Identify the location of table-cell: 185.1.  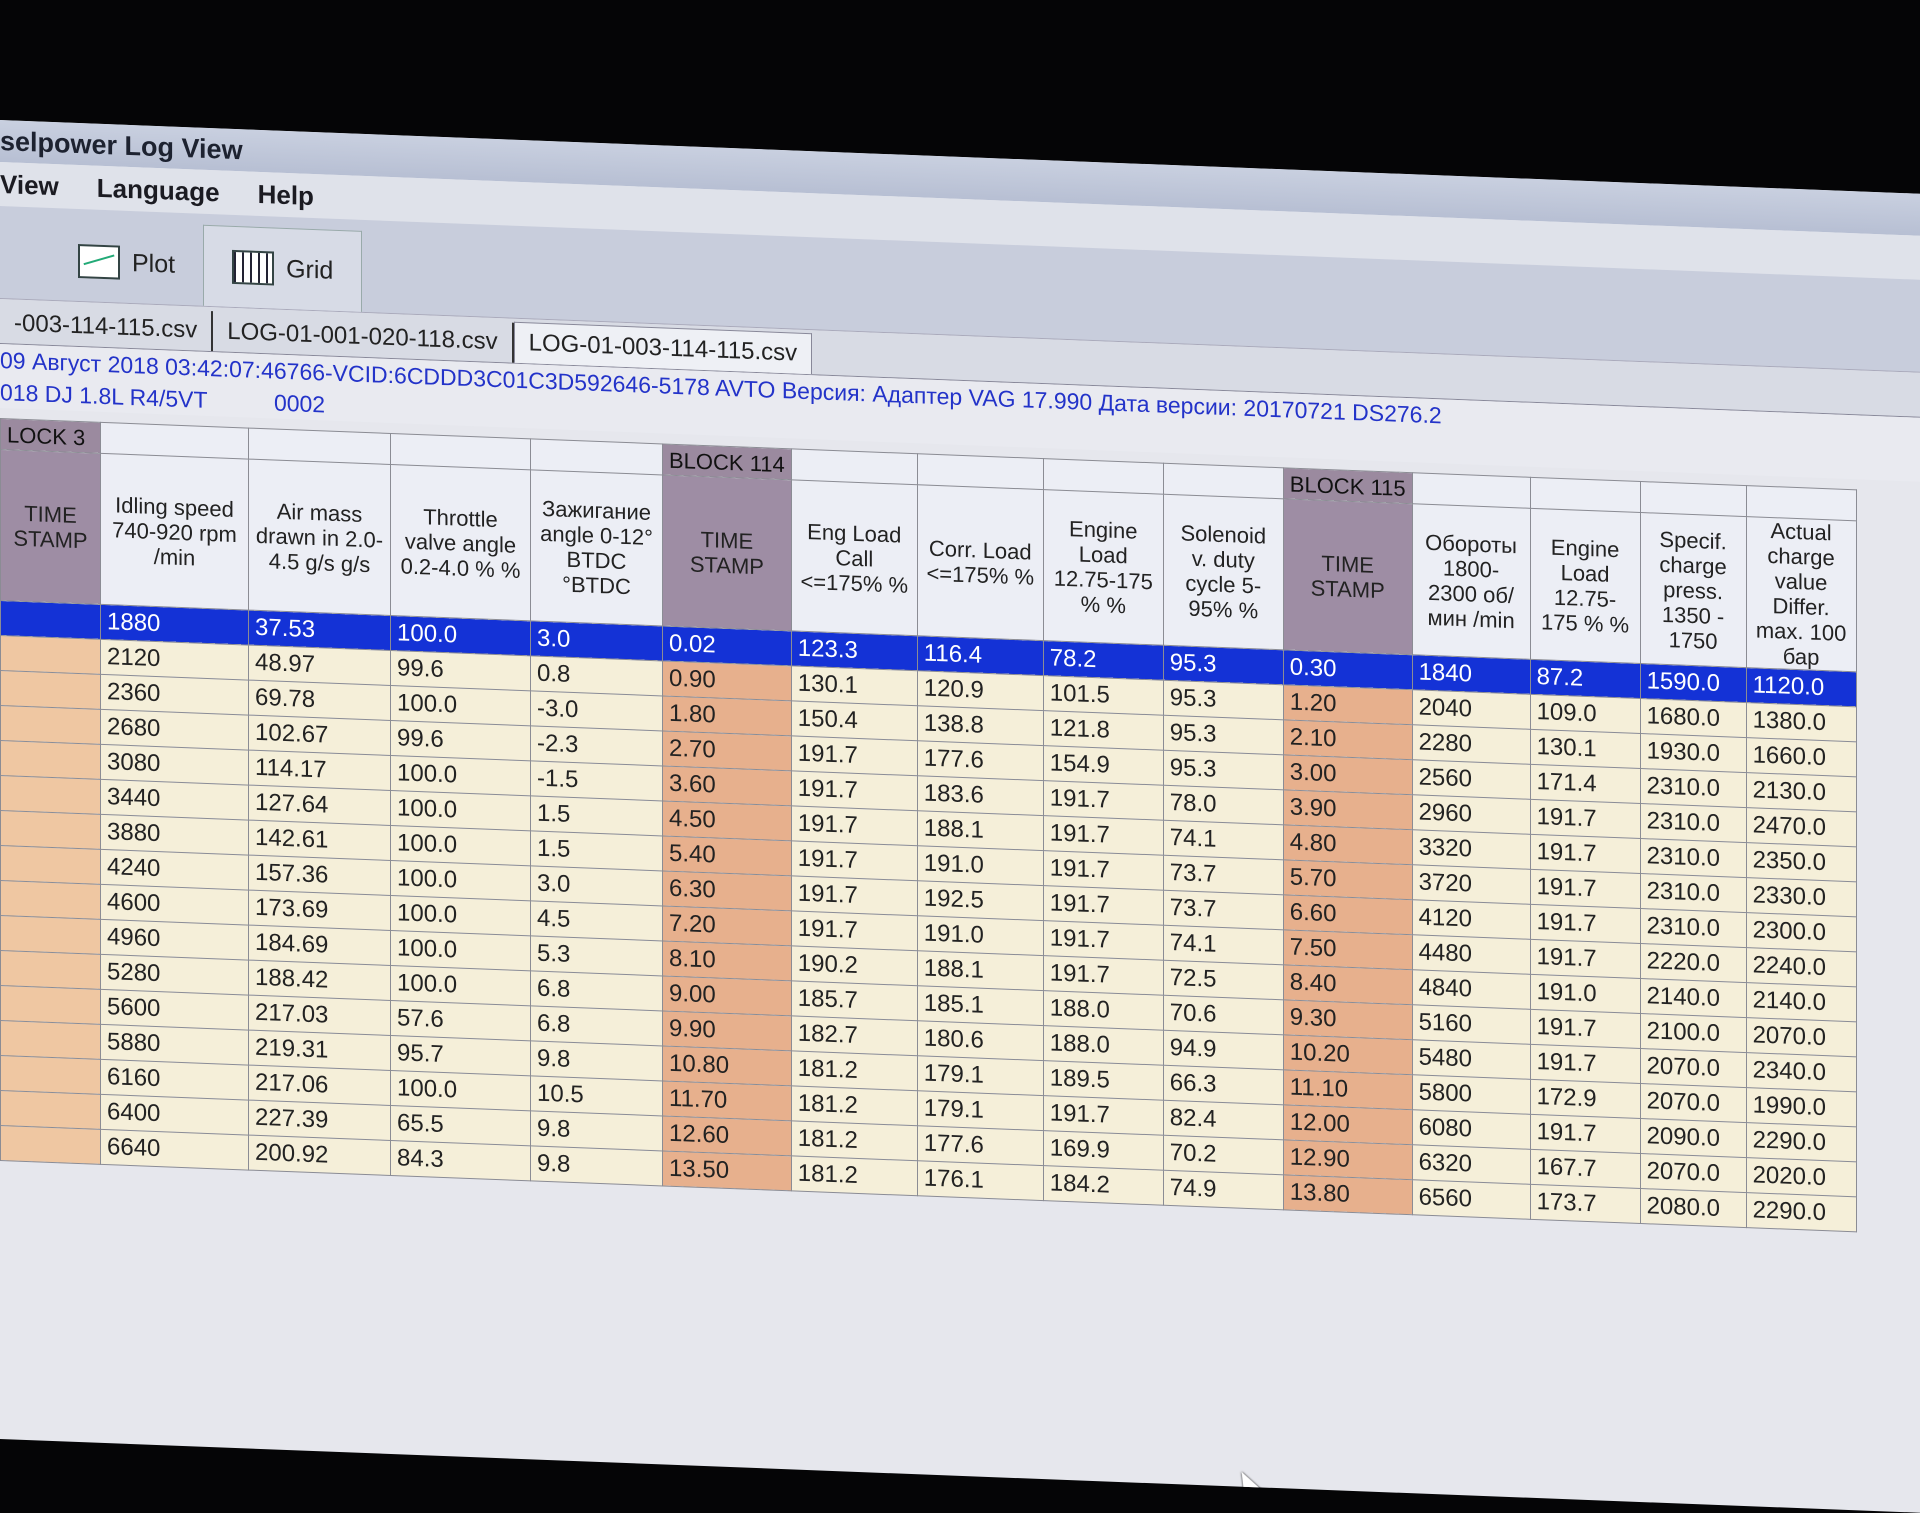
(980, 1005).